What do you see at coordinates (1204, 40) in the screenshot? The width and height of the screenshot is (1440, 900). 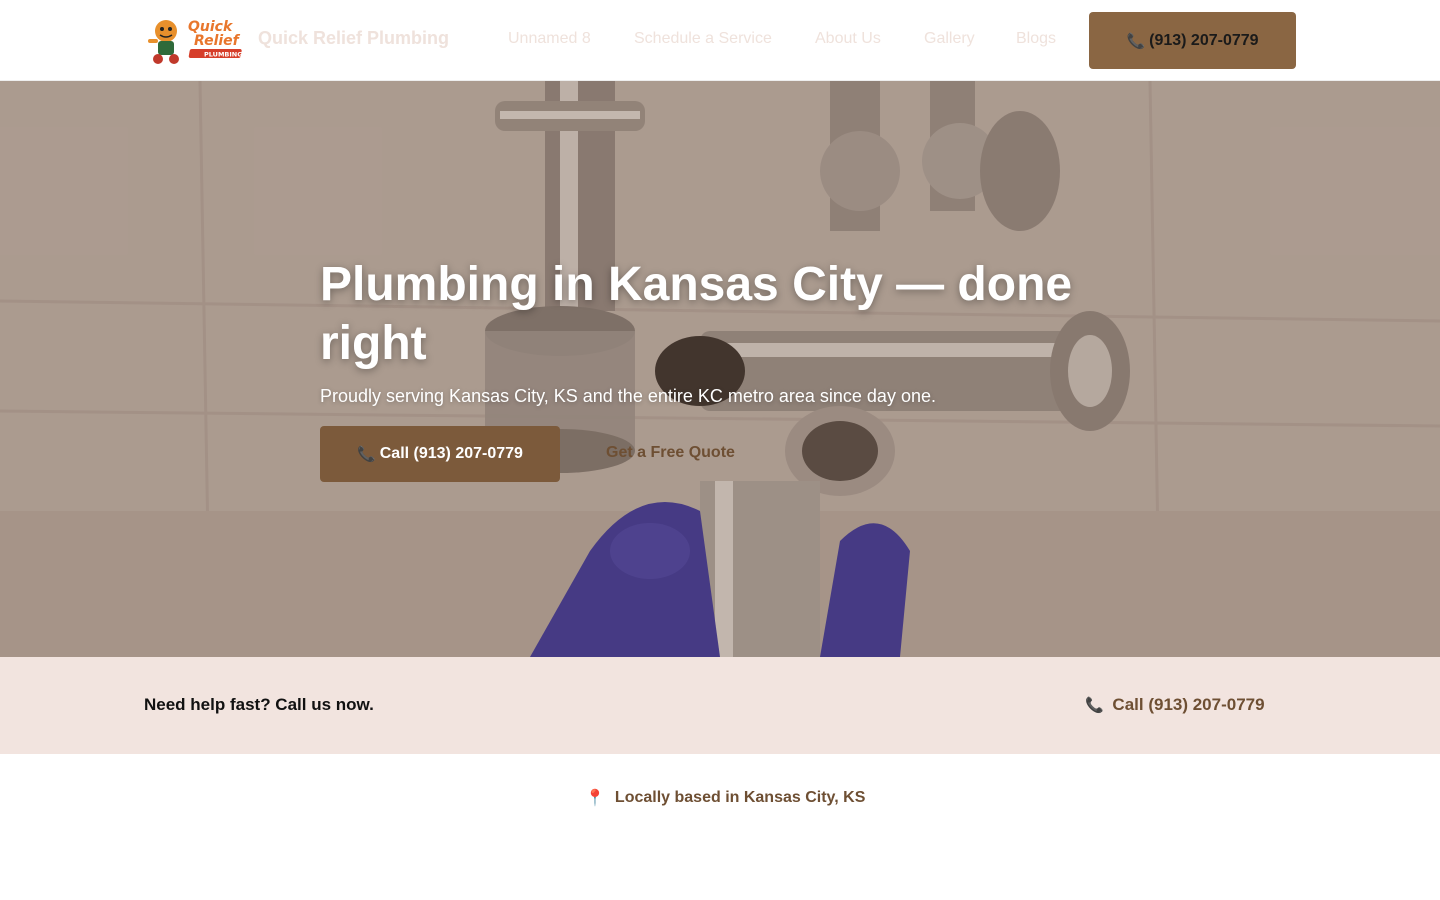 I see `header-call-label: (913) 207-0779` at bounding box center [1204, 40].